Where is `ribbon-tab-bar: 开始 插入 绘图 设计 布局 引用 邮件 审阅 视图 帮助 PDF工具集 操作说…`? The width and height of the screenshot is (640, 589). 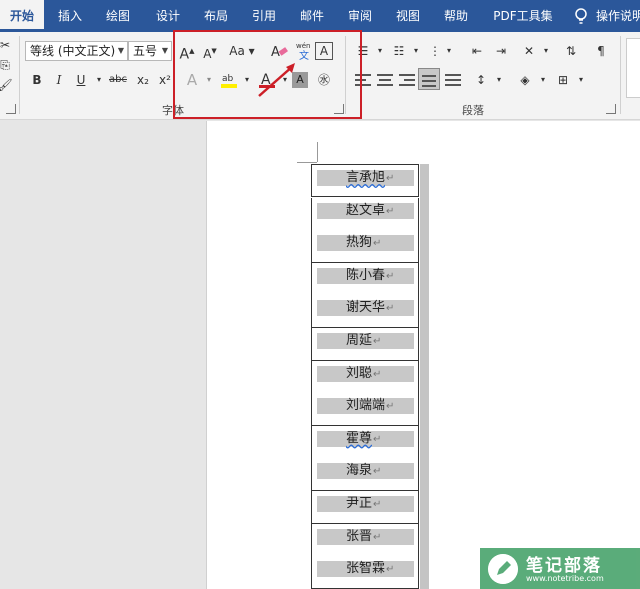 ribbon-tab-bar: 开始 插入 绘图 设计 布局 引用 邮件 审阅 视图 帮助 PDF工具集 操作说… is located at coordinates (320, 16).